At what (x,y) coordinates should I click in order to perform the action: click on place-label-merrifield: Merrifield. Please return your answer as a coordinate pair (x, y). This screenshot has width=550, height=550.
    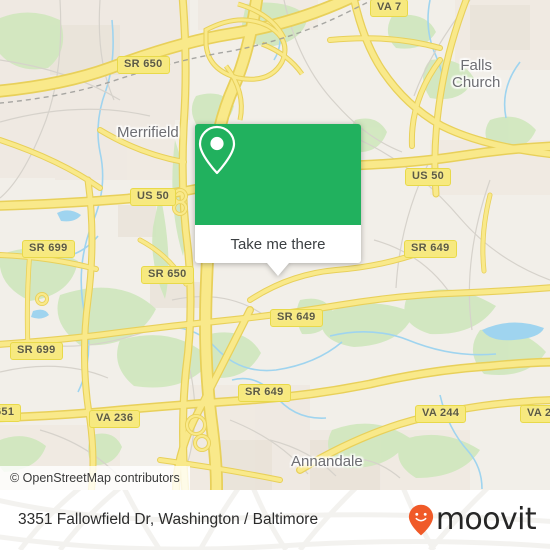
    Looking at the image, I should click on (148, 132).